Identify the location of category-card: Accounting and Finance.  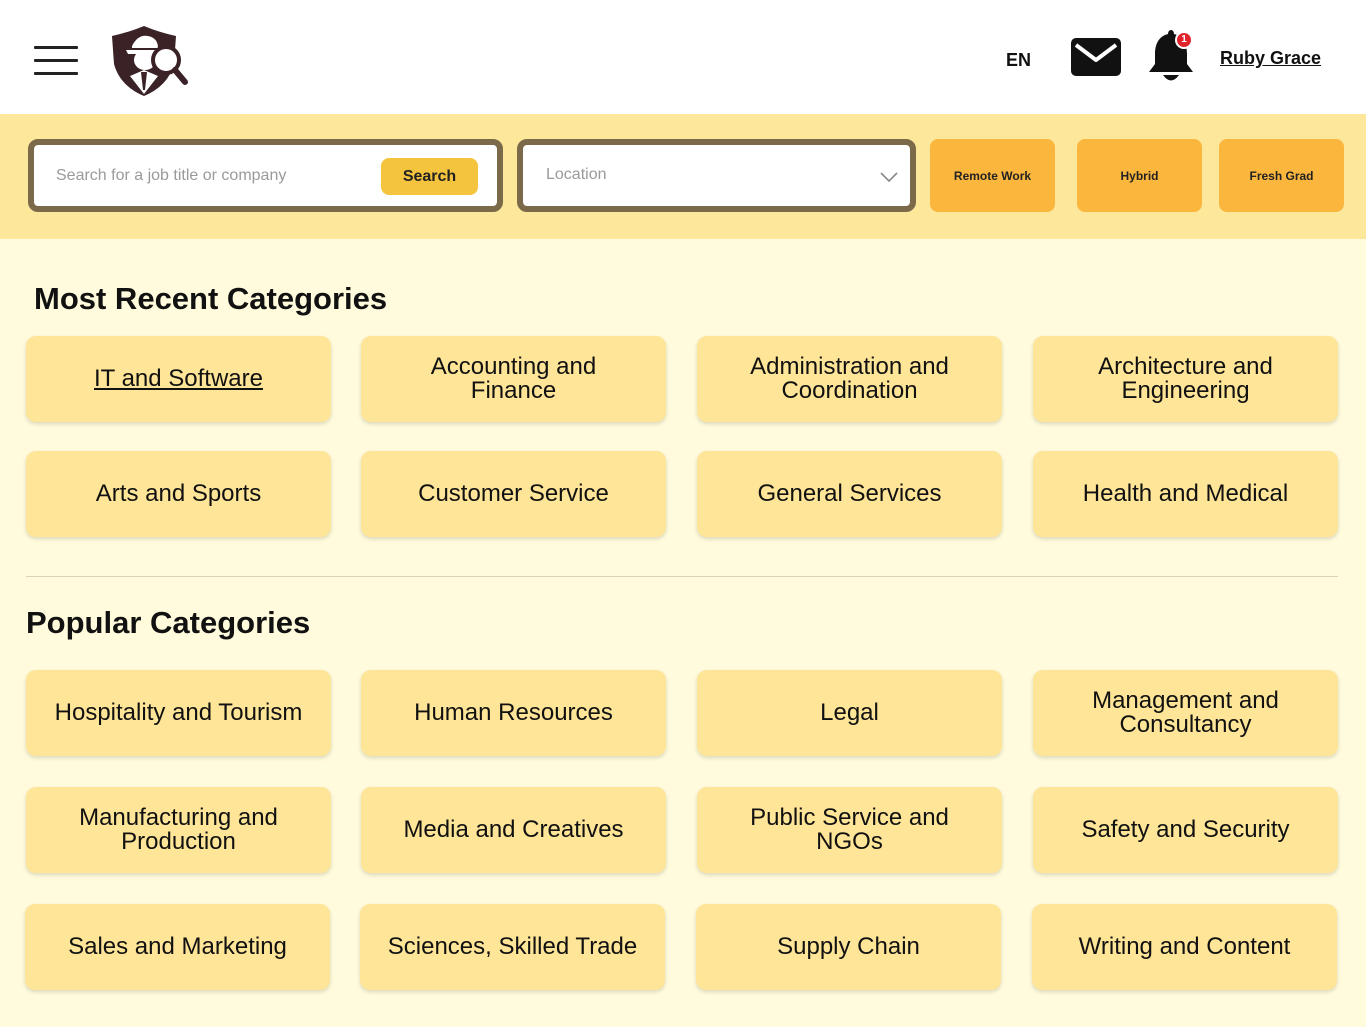
(513, 379).